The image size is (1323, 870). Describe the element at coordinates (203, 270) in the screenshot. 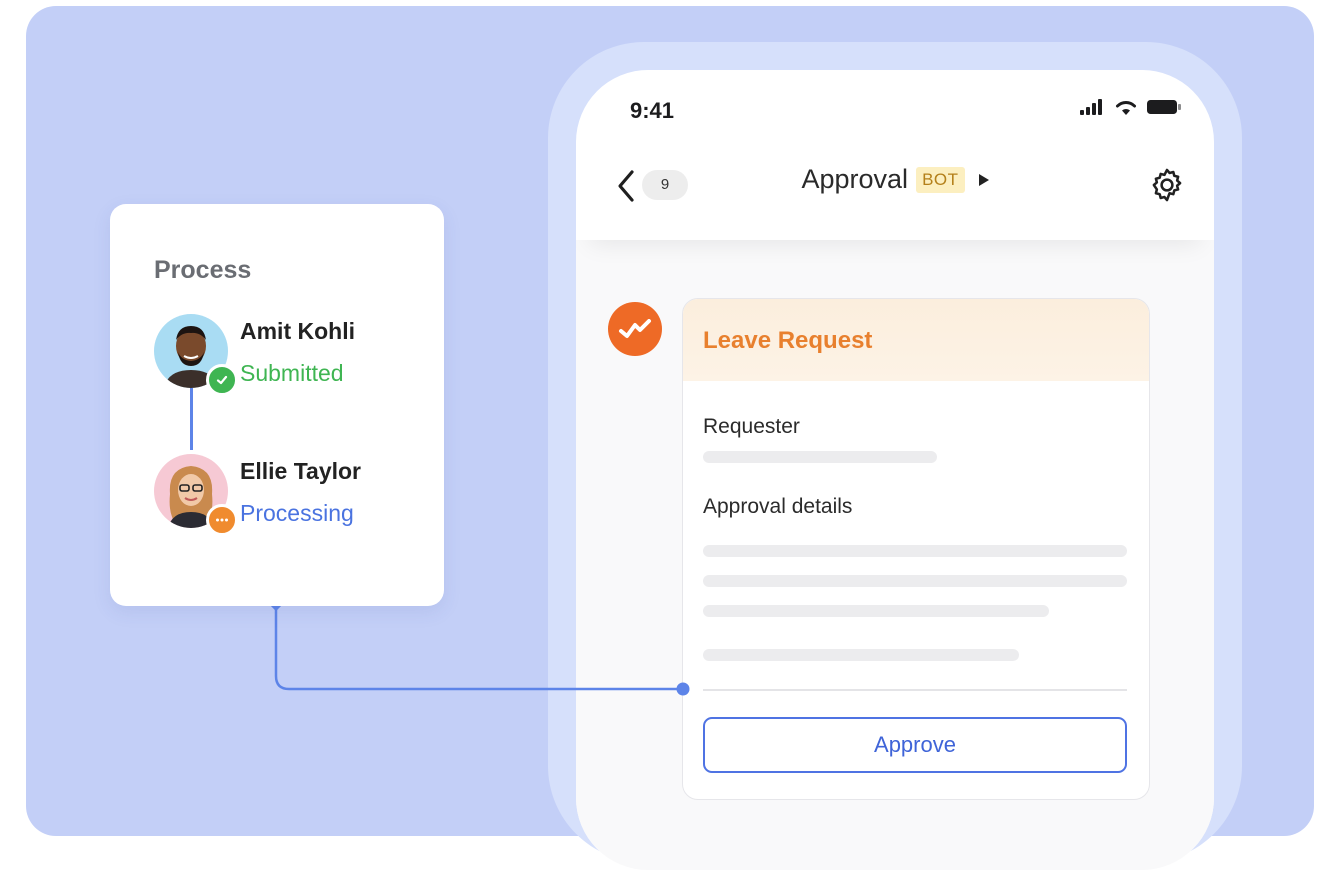

I see `process-title: Process` at that location.